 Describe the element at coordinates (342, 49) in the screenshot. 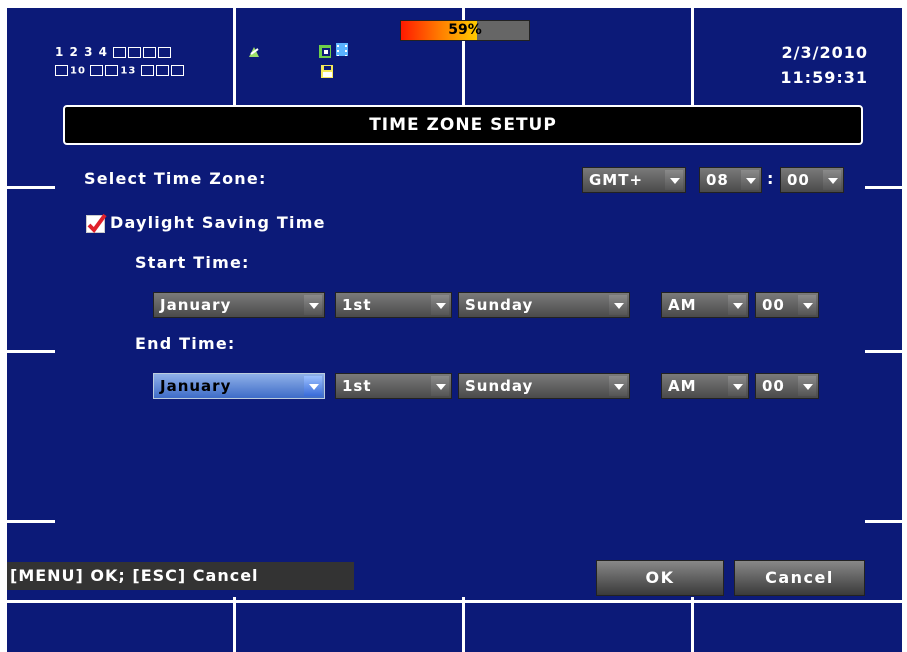

I see `film-icon` at that location.